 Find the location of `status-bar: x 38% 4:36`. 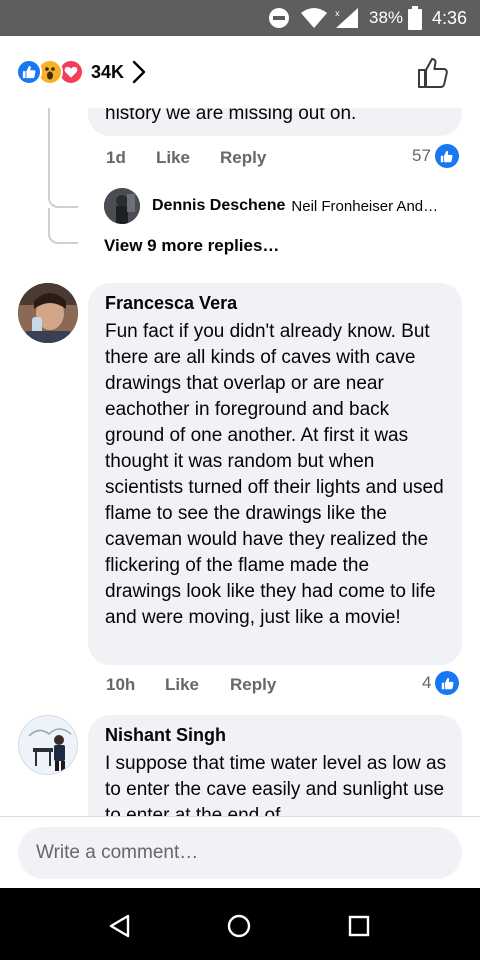

status-bar: x 38% 4:36 is located at coordinates (240, 18).